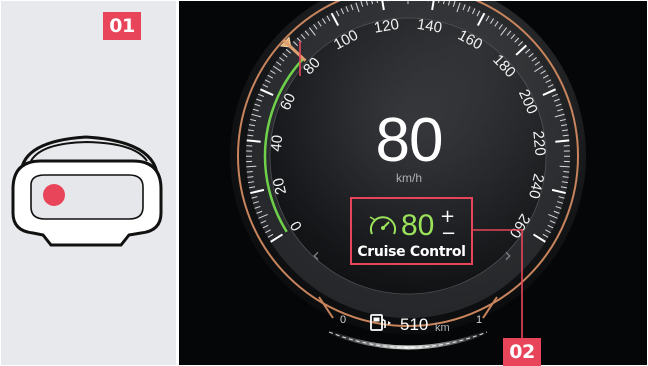 This screenshot has width=648, height=366. What do you see at coordinates (122, 26) in the screenshot?
I see `callout-marker-01: 01` at bounding box center [122, 26].